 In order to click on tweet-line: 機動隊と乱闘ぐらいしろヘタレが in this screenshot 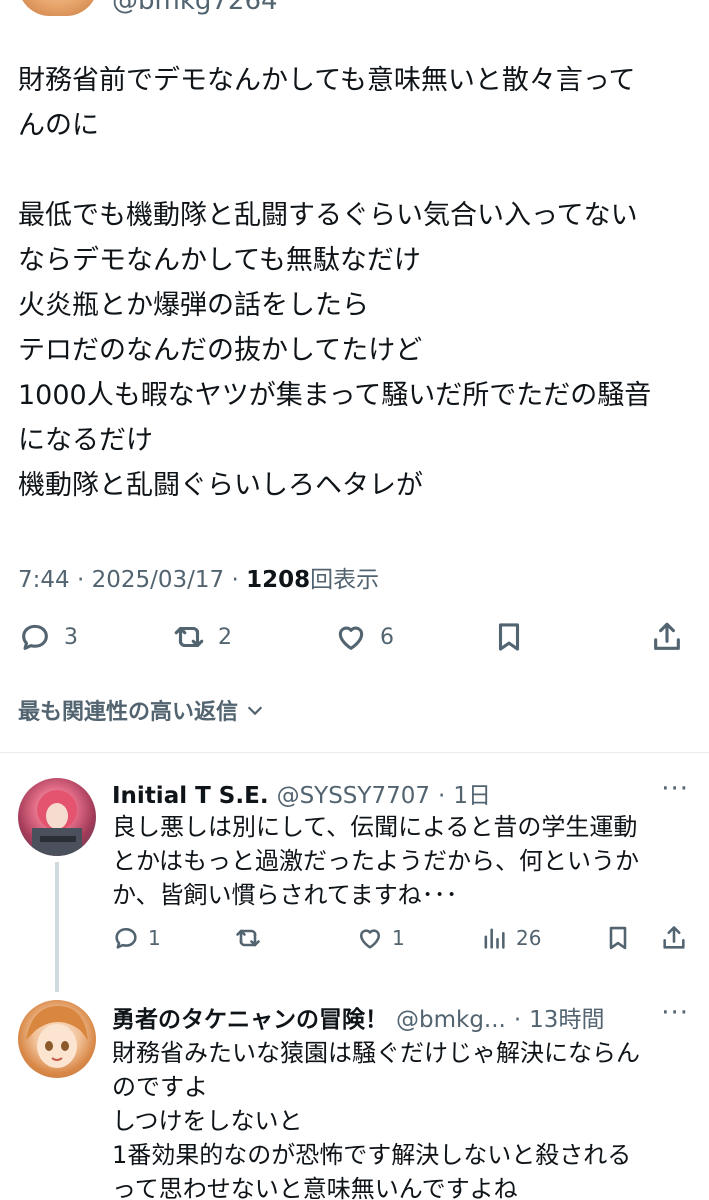, I will do `click(220, 485)`.